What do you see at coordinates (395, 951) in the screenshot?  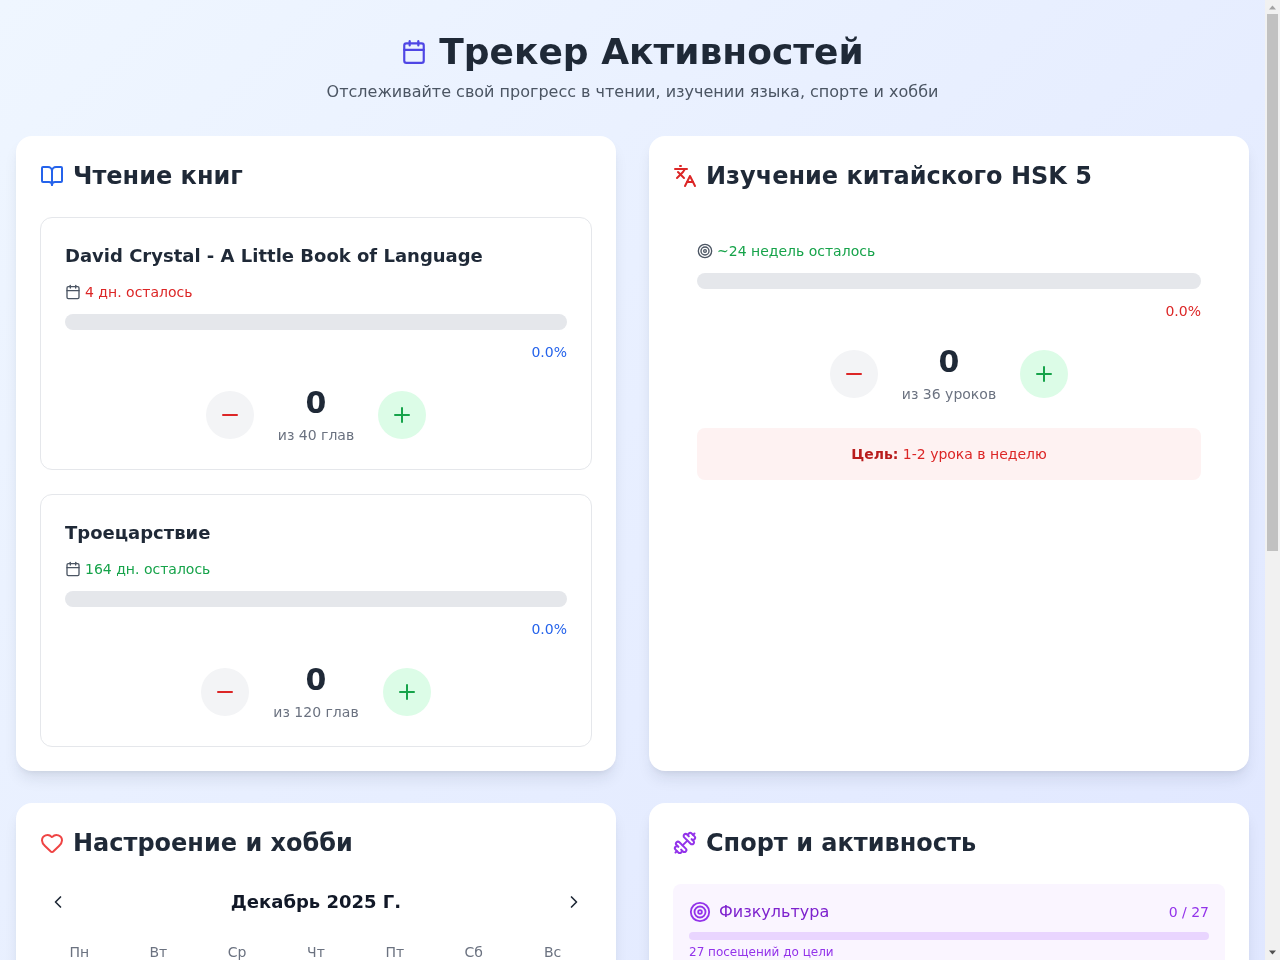 I see `weekday-label: Пт` at bounding box center [395, 951].